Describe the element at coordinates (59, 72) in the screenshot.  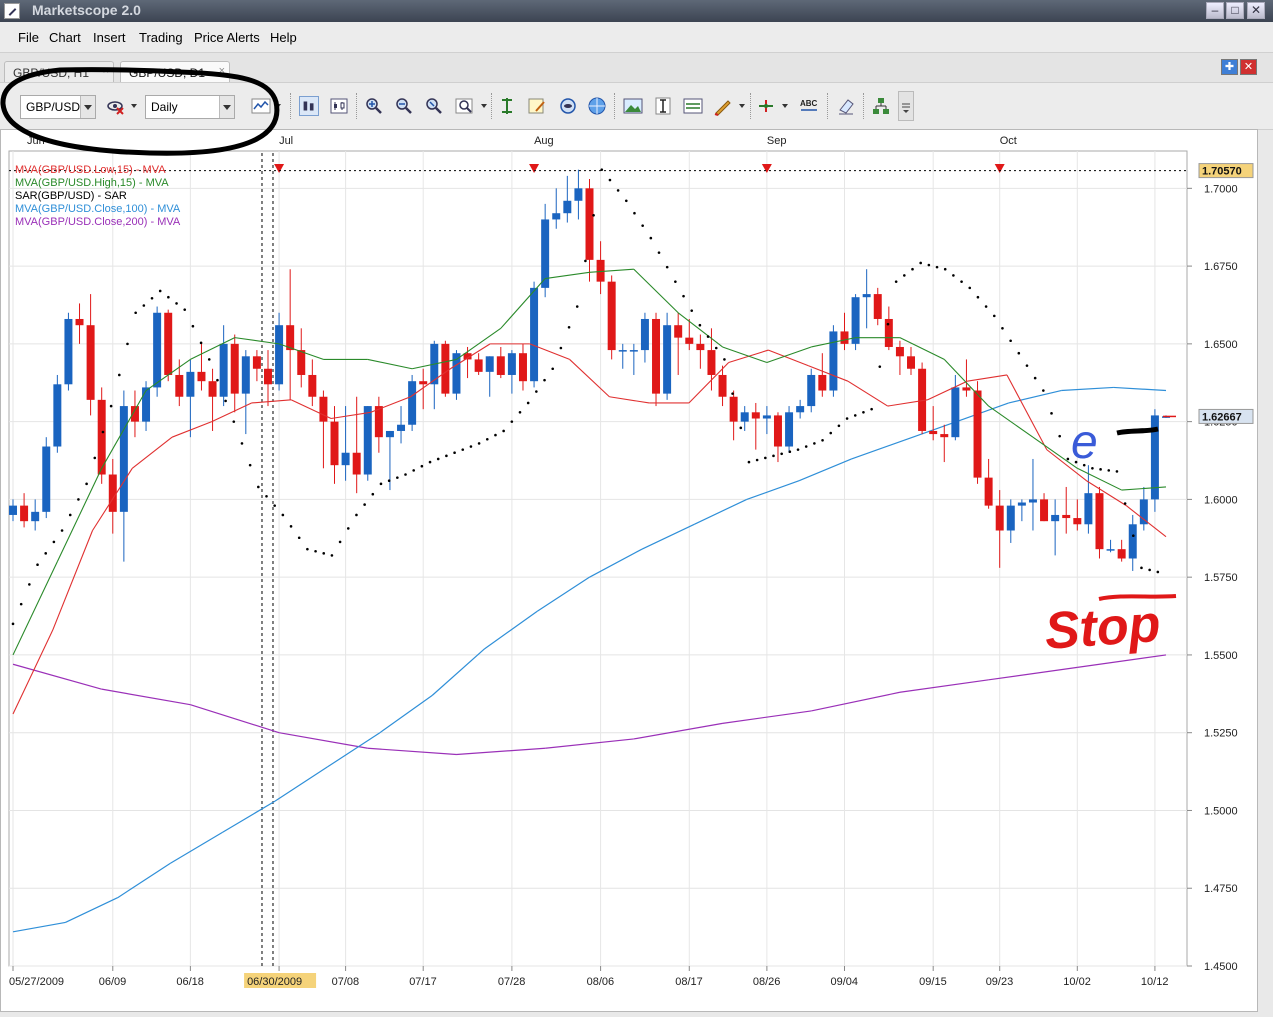
I see `tab-gbpusd-h1: GBP/USD, H1 ×` at that location.